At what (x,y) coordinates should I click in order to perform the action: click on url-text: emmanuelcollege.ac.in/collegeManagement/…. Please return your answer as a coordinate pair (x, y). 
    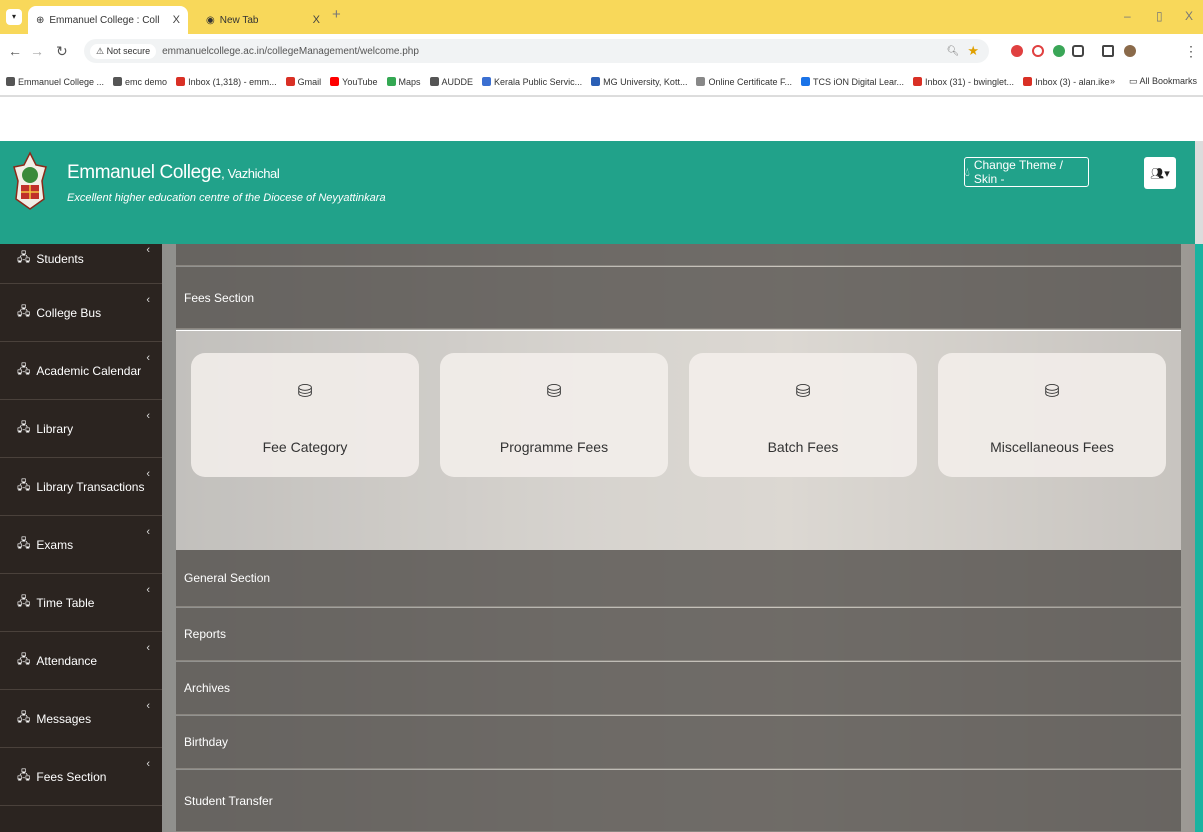
    Looking at the image, I should click on (290, 51).